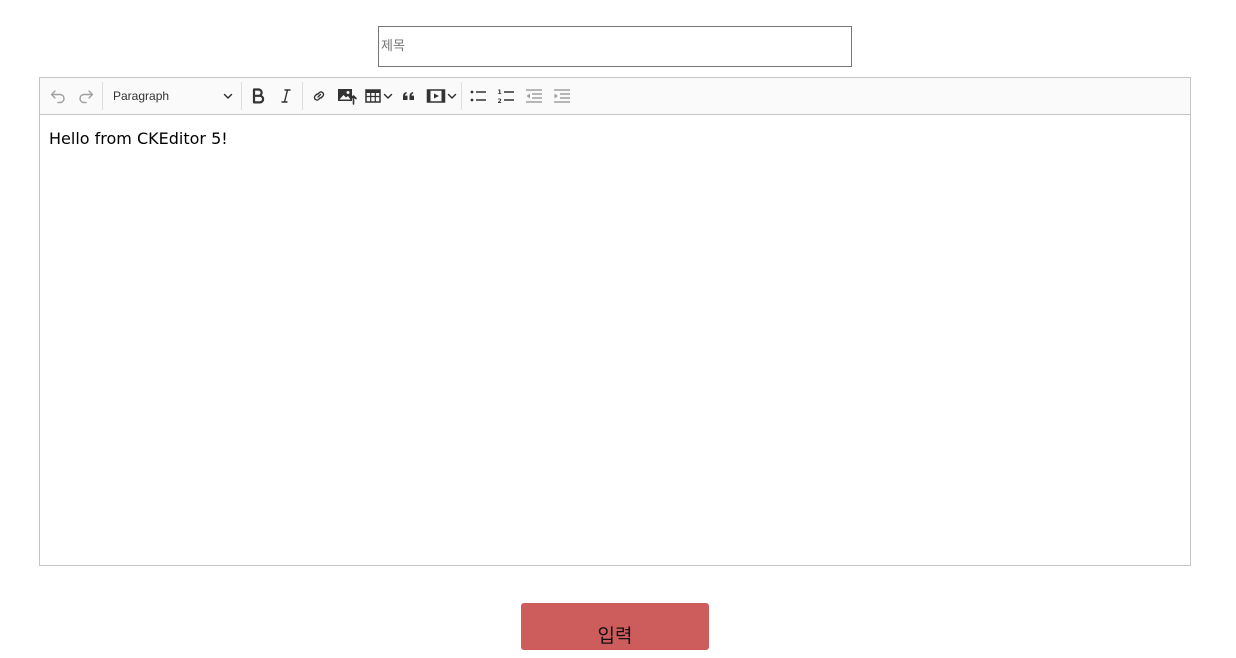 Image resolution: width=1236 pixels, height=658 pixels. I want to click on undo-icon, so click(57, 97).